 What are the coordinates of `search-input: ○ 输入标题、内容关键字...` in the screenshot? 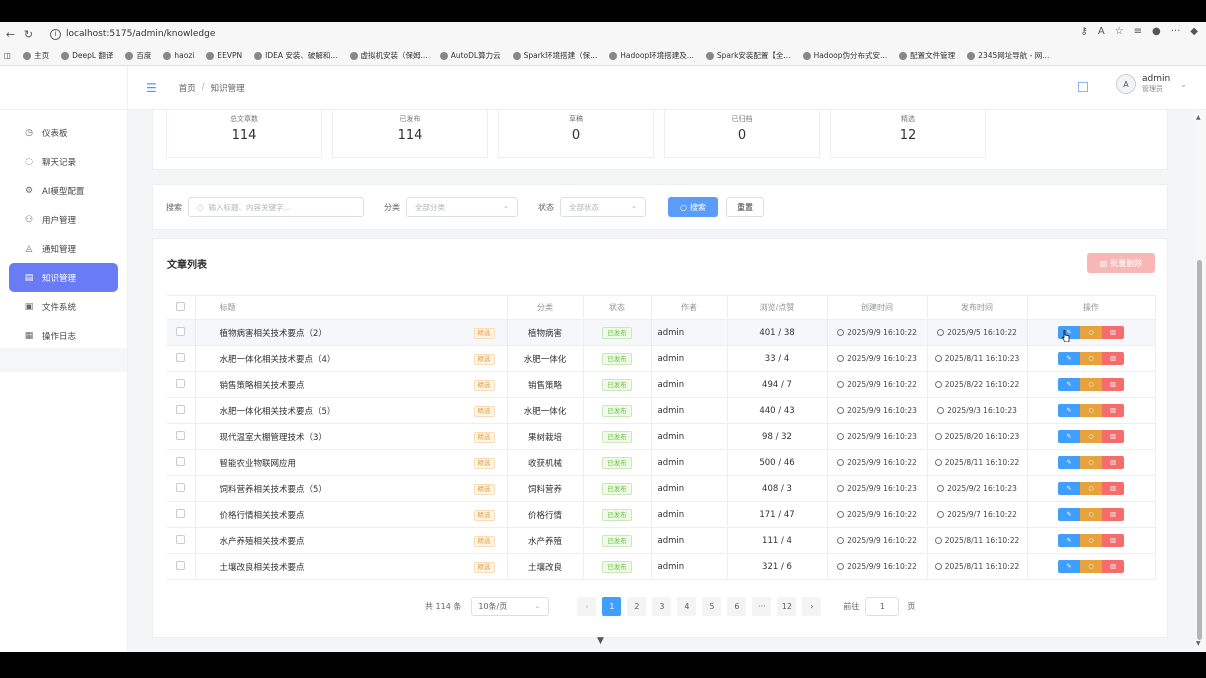 It's located at (276, 207).